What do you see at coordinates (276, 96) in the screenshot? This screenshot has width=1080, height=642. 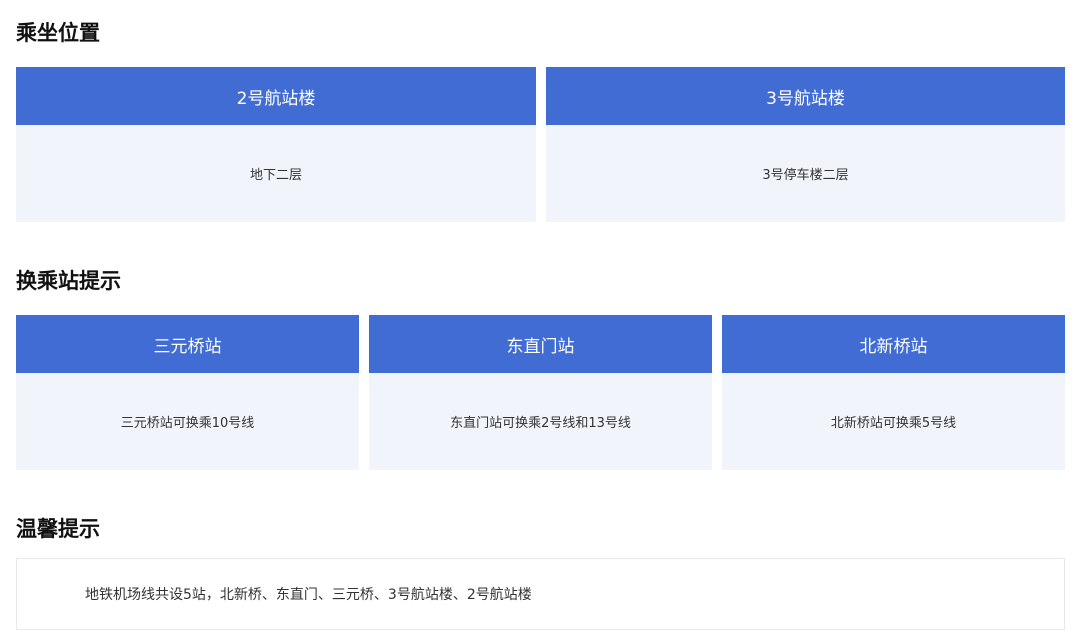 I see `terminal-2-card-header: 2号航站楼` at bounding box center [276, 96].